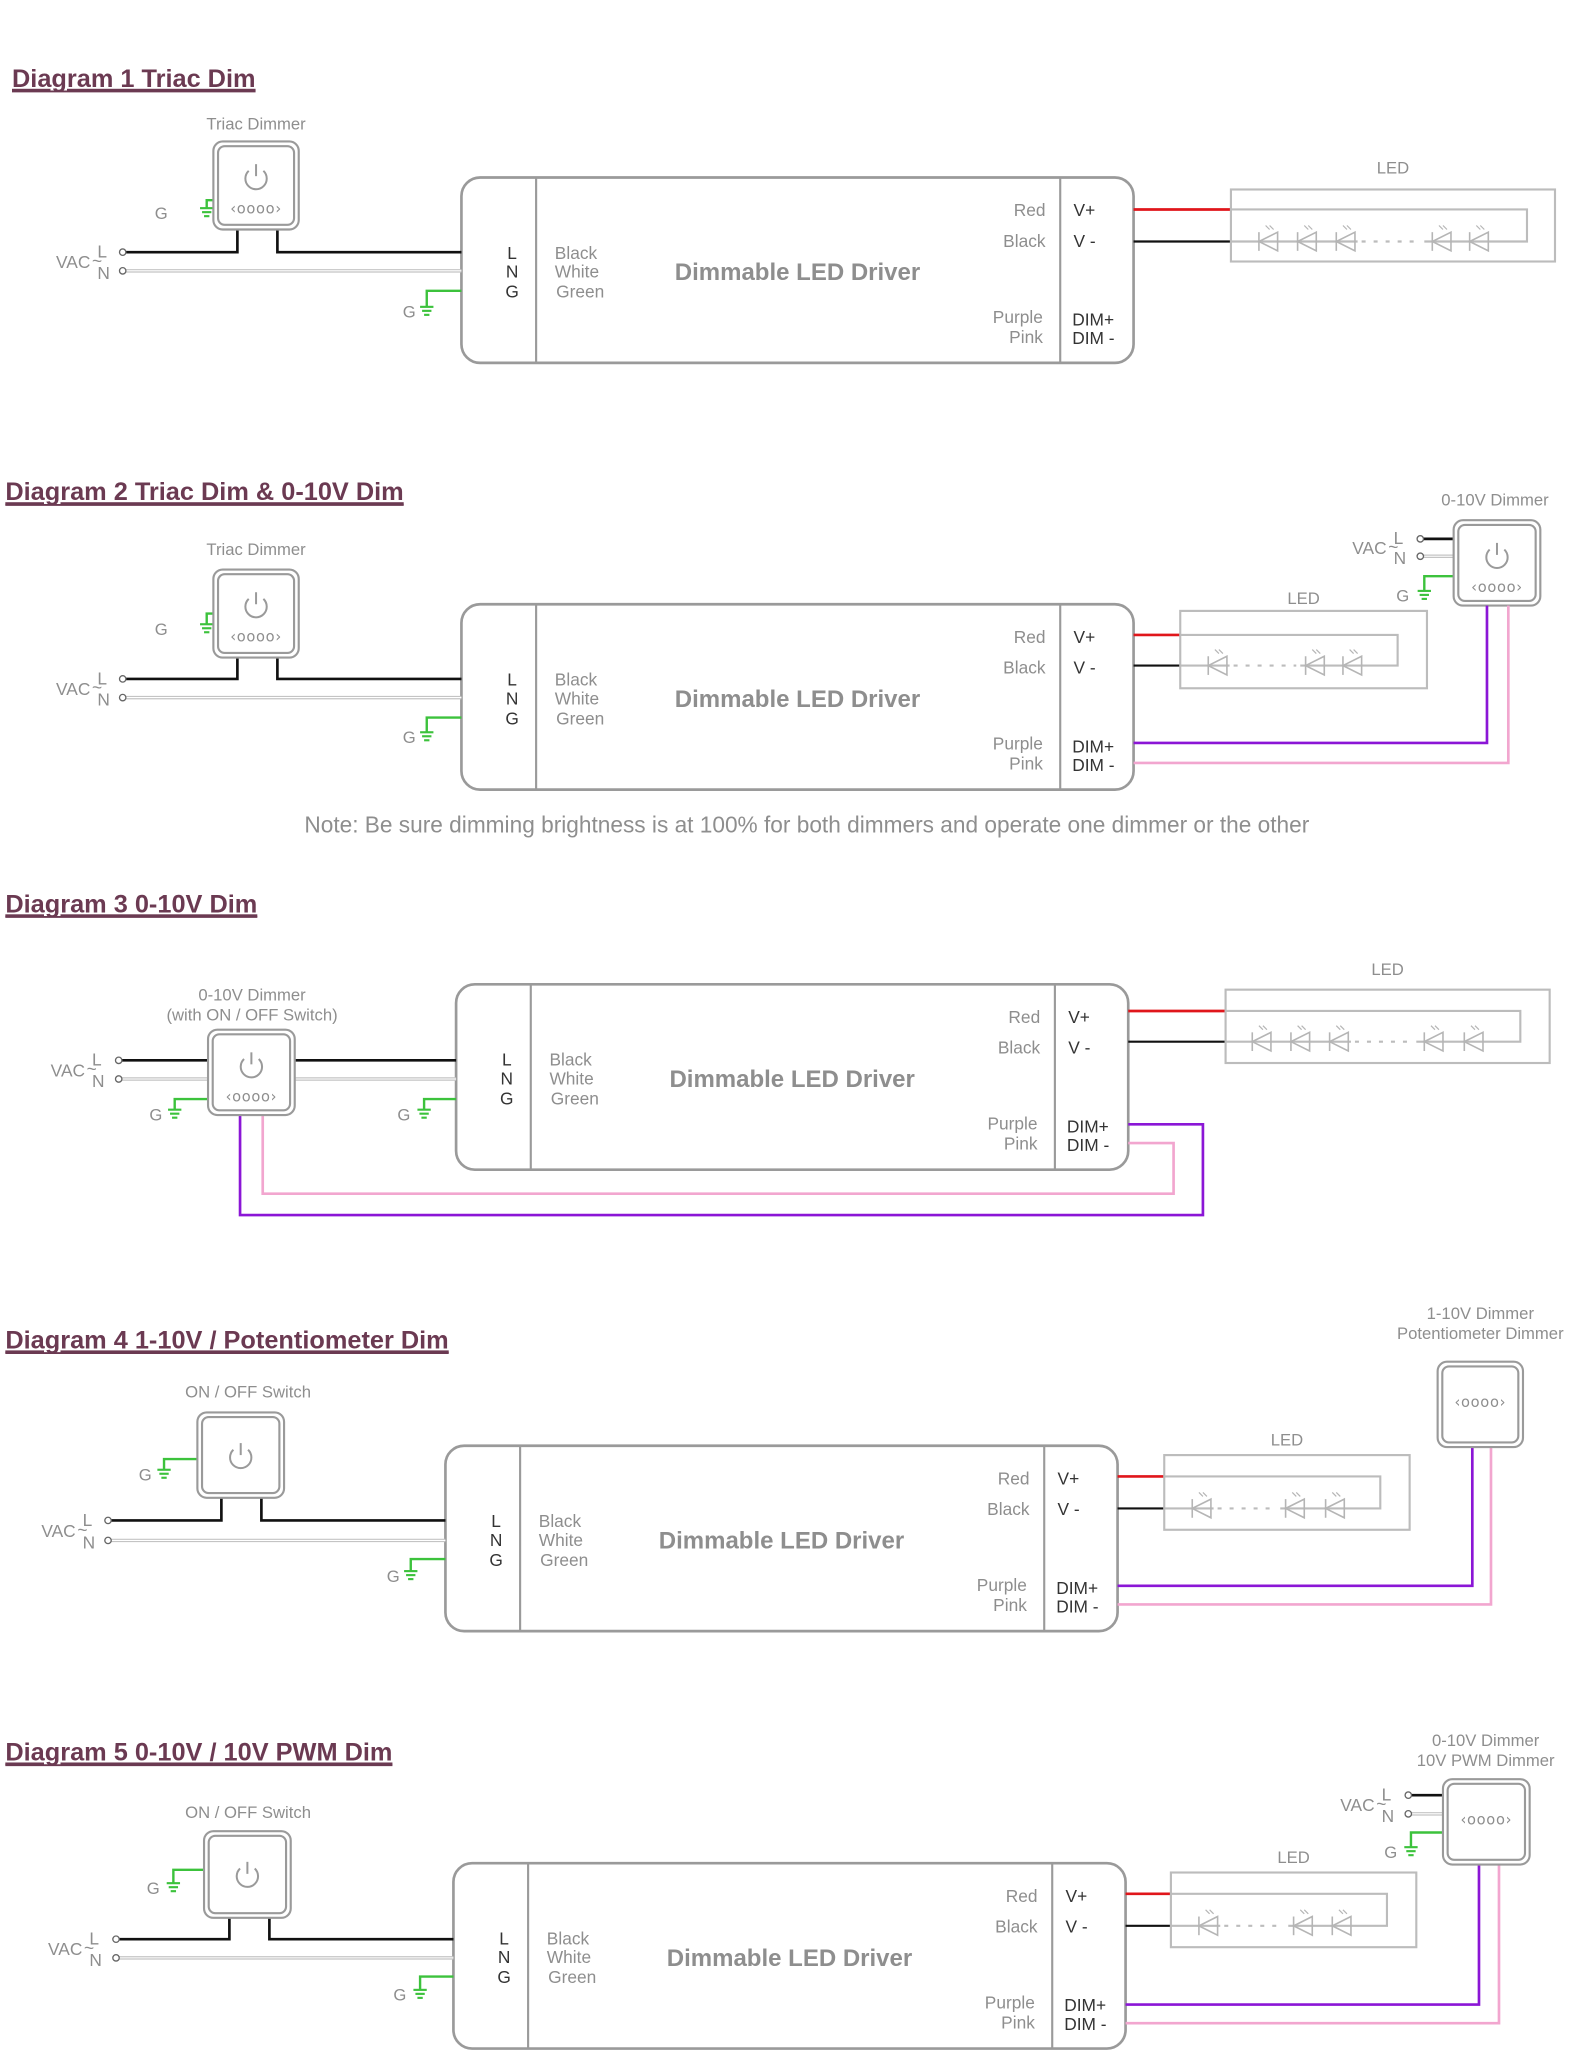 This screenshot has width=1579, height=2066. I want to click on output-wire-color-label: Black, so click(1024, 668).